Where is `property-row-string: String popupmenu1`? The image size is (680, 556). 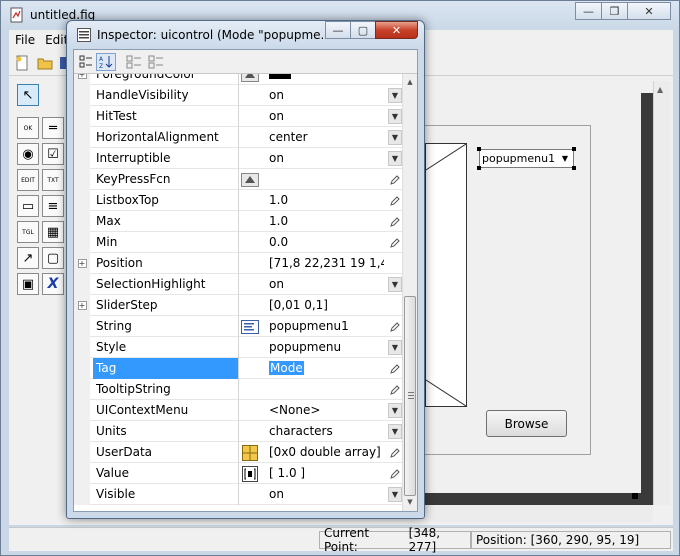 property-row-string: String popupmenu1 is located at coordinates (238, 326).